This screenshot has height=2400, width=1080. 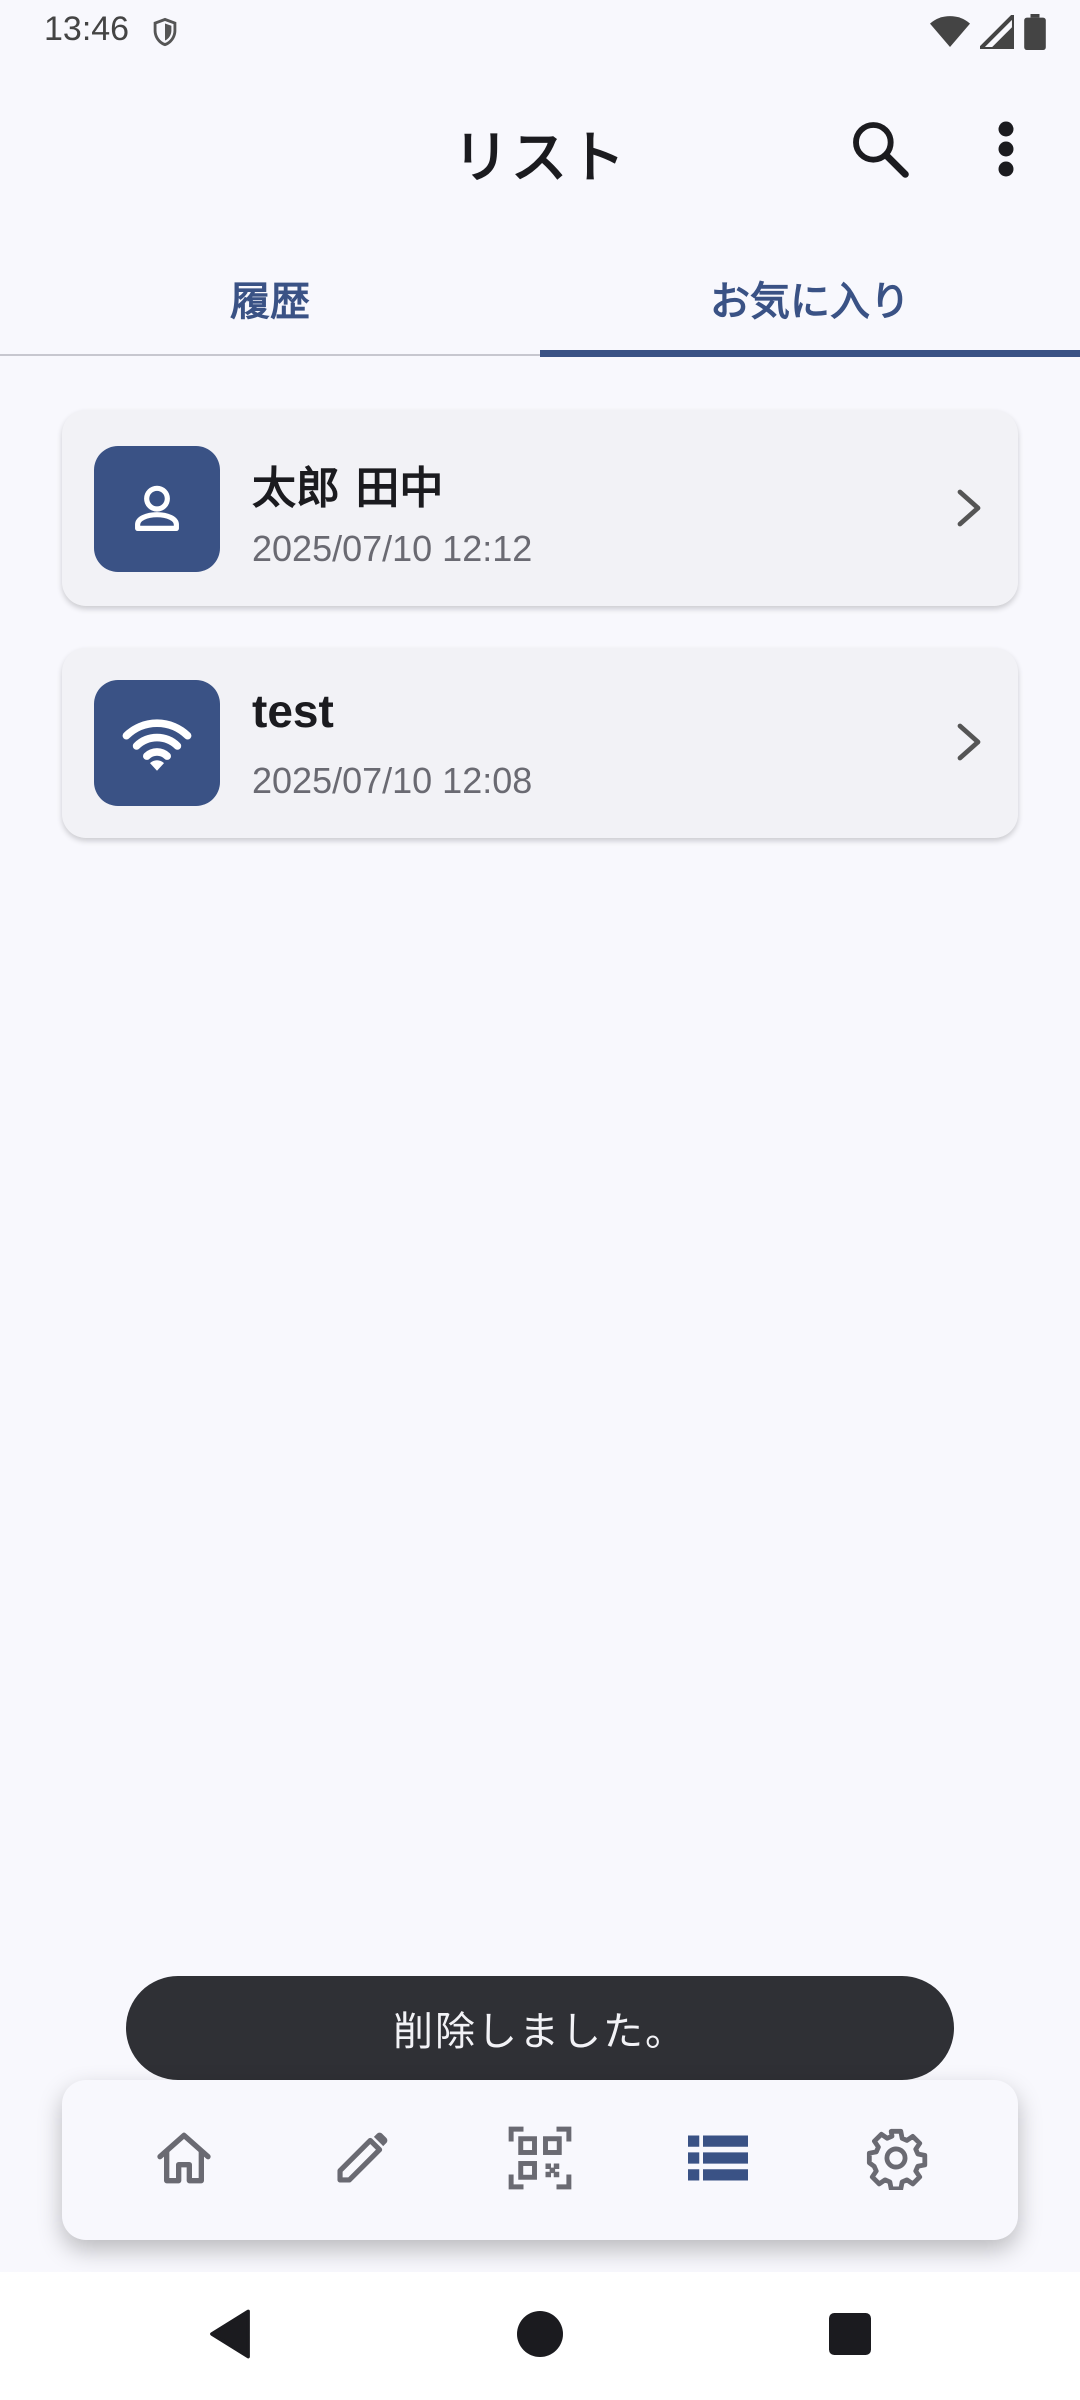 What do you see at coordinates (540, 2032) in the screenshot?
I see `snackbar-message: 削除しました。` at bounding box center [540, 2032].